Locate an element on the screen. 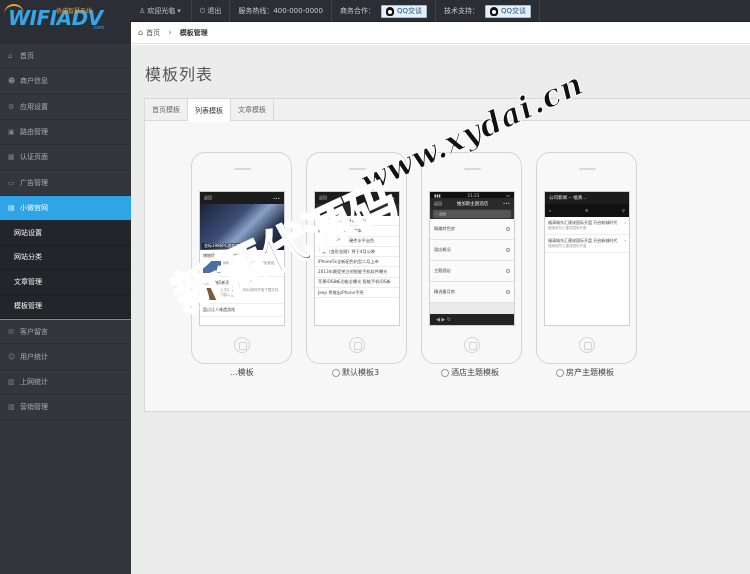 The image size is (750, 574). template-label: 默认模板3 is located at coordinates (361, 372).